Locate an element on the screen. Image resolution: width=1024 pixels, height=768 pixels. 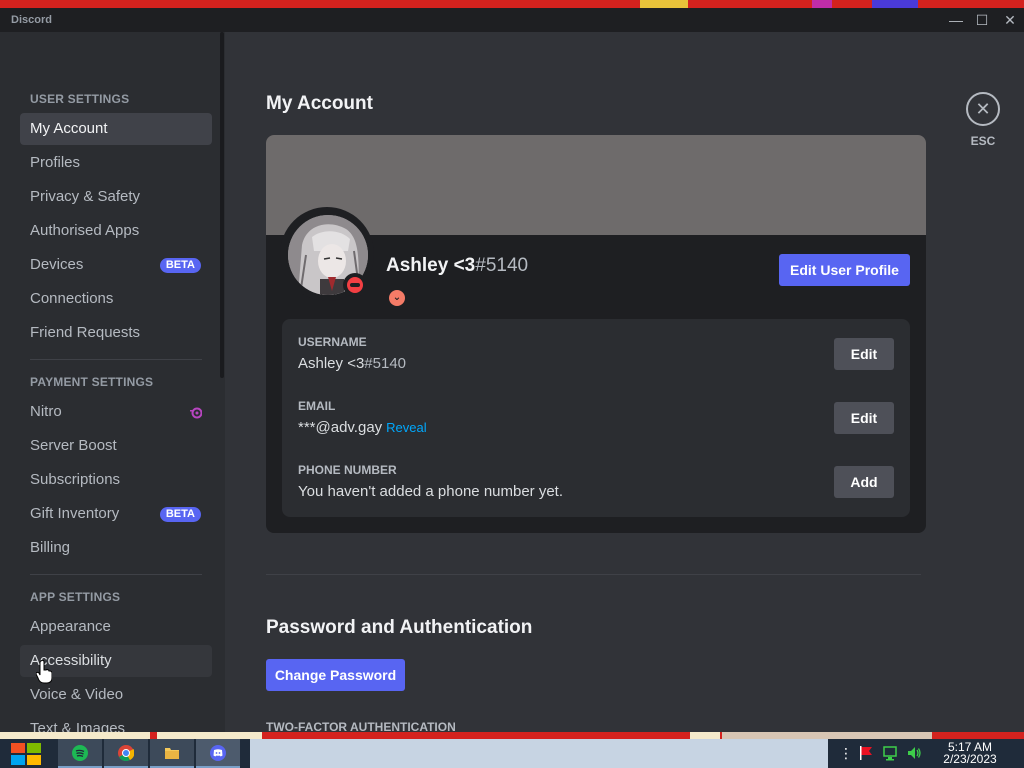
payment-settings-header: PAYMENT SETTINGS is located at coordinates (92, 382).